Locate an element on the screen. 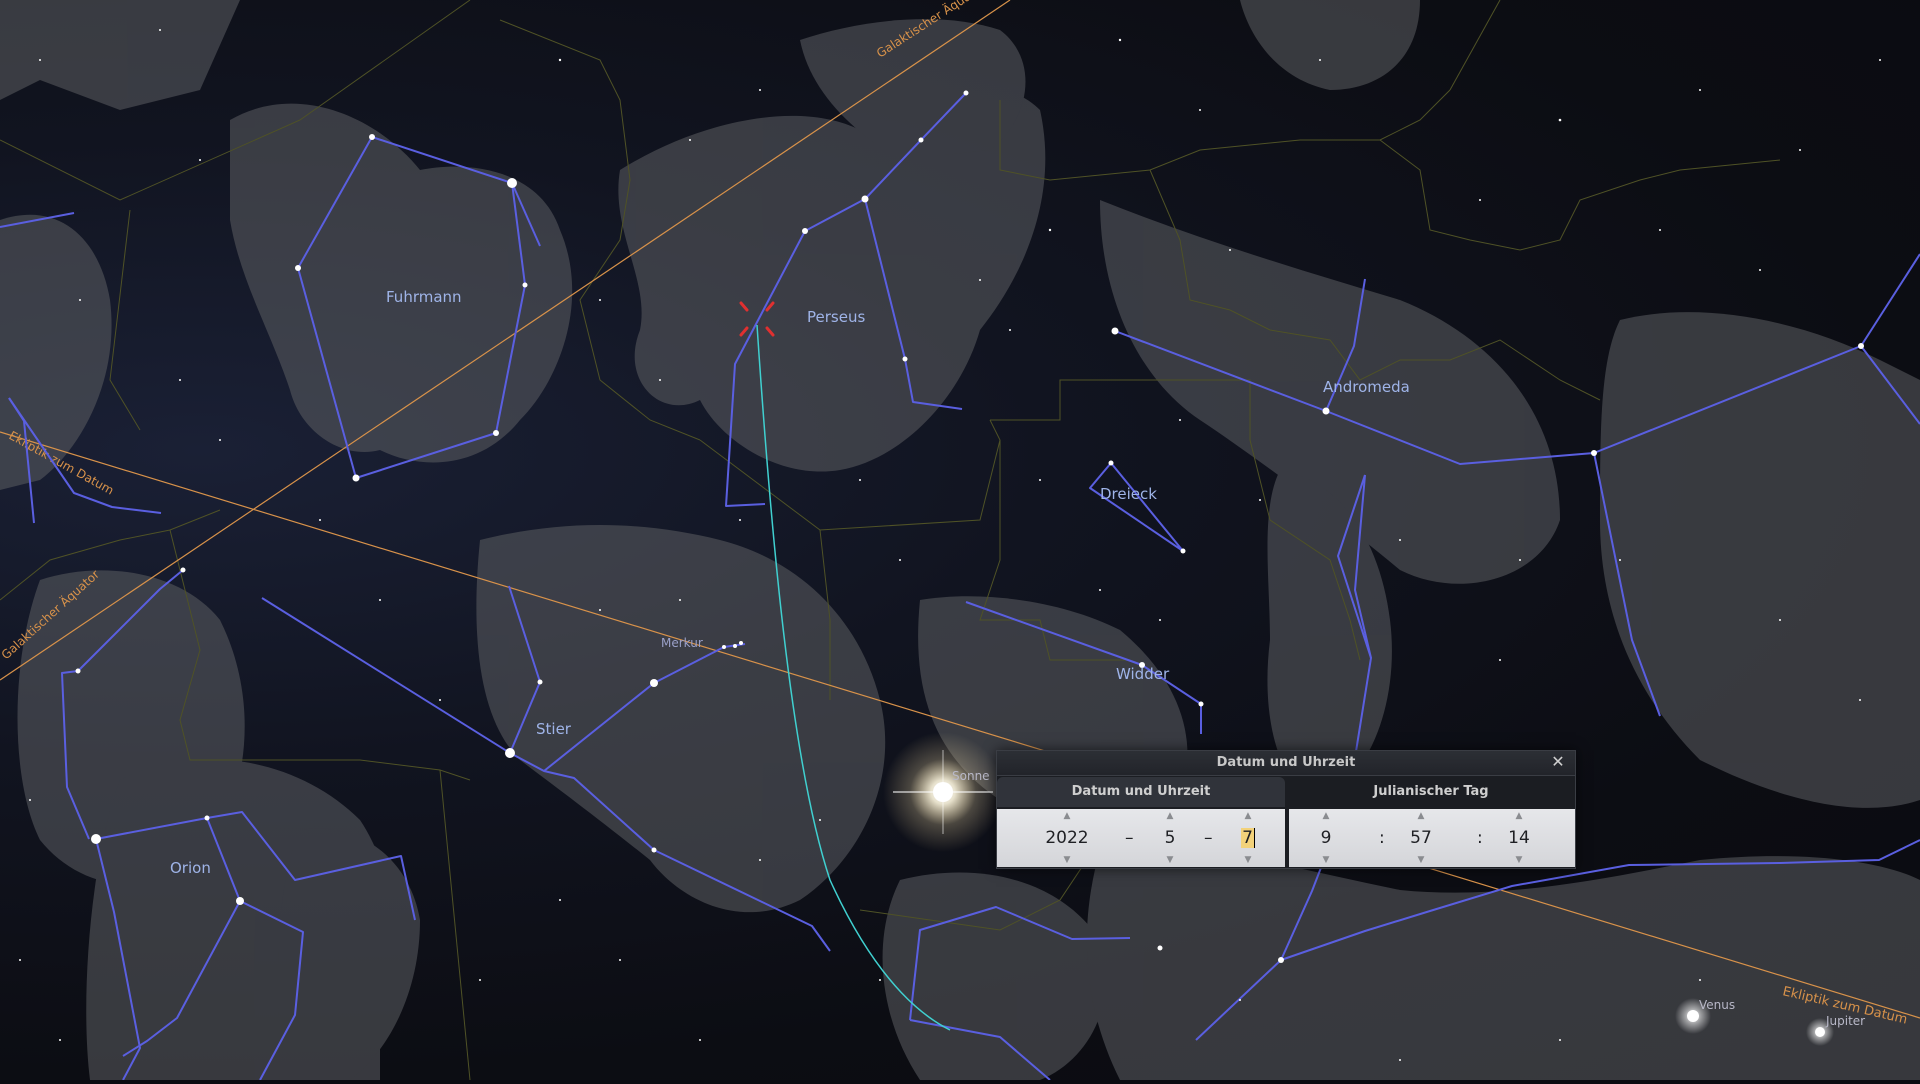 Image resolution: width=1920 pixels, height=1084 pixels. day-spinbox: ▲ 7 ▼ is located at coordinates (1248, 838).